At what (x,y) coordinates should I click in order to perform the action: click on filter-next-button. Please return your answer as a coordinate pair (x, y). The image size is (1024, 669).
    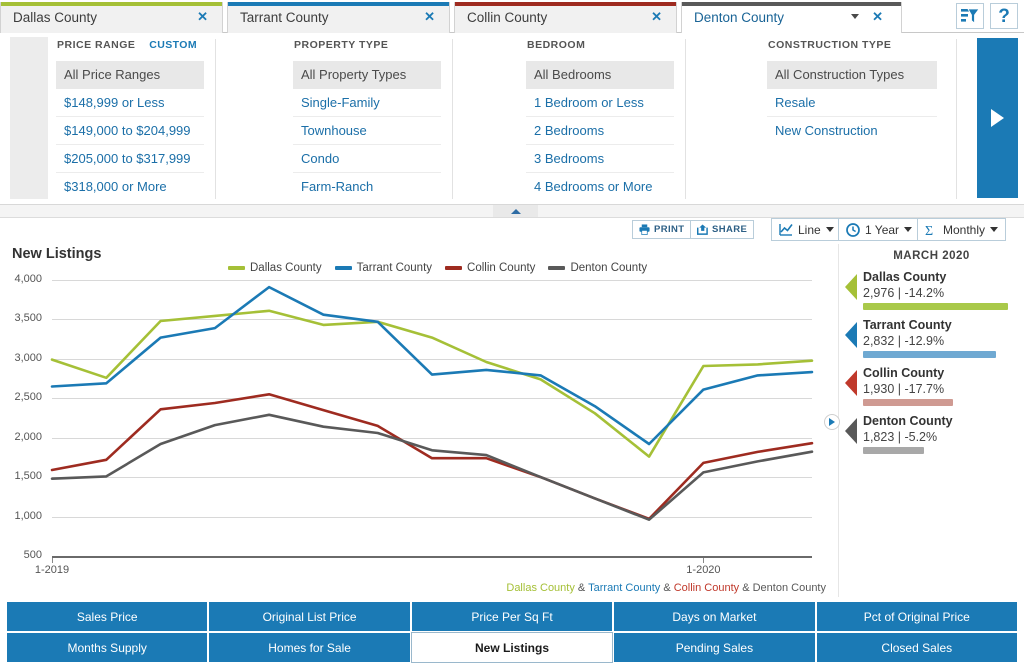
    Looking at the image, I should click on (997, 118).